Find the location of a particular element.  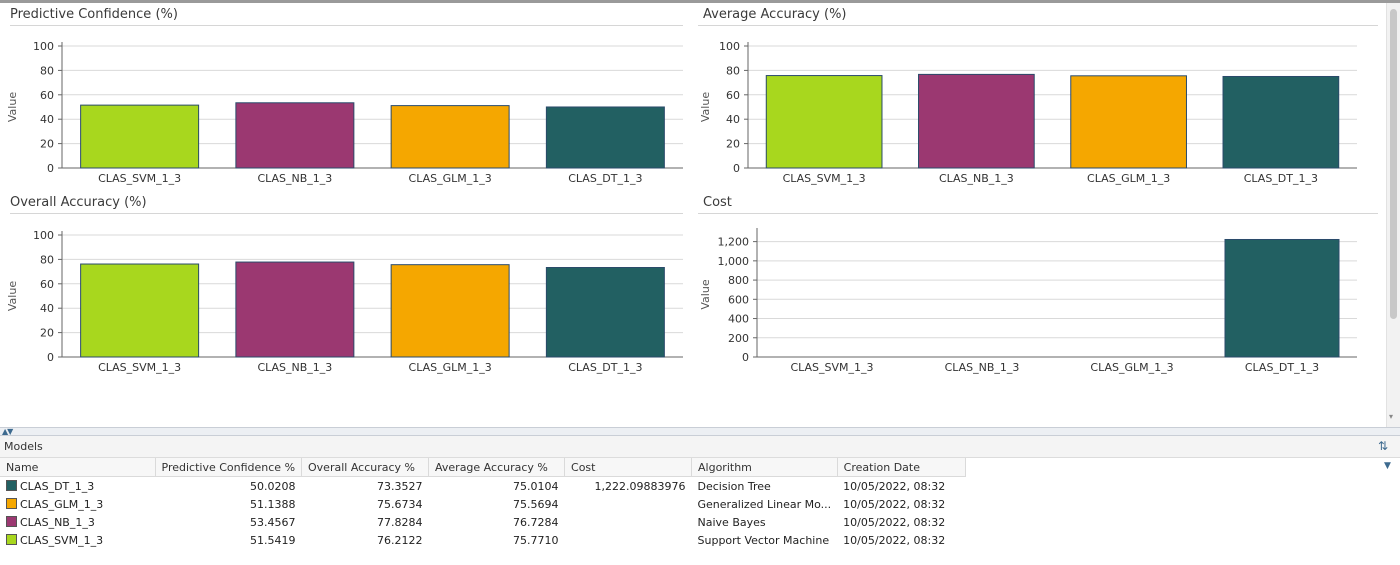

cell-predictive-confidence: 51.1388 is located at coordinates (273, 504).